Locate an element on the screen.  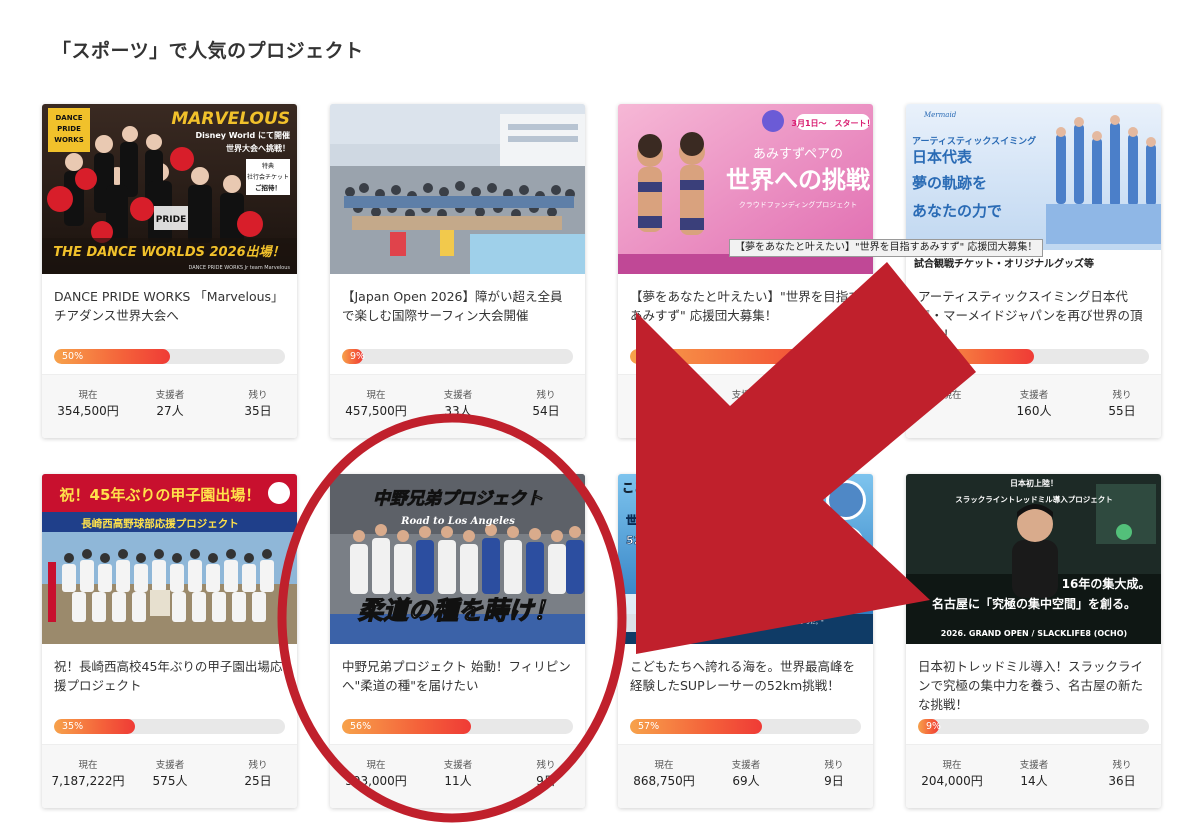
stat-current-amount: 457,500円 is located at coordinates (376, 411).